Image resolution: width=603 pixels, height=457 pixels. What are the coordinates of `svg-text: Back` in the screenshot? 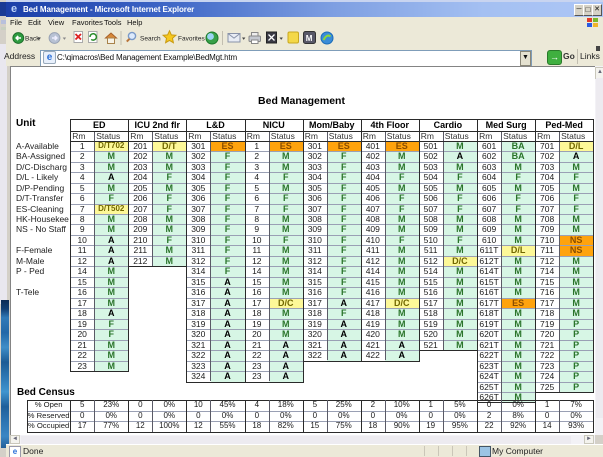 It's located at (32, 39).